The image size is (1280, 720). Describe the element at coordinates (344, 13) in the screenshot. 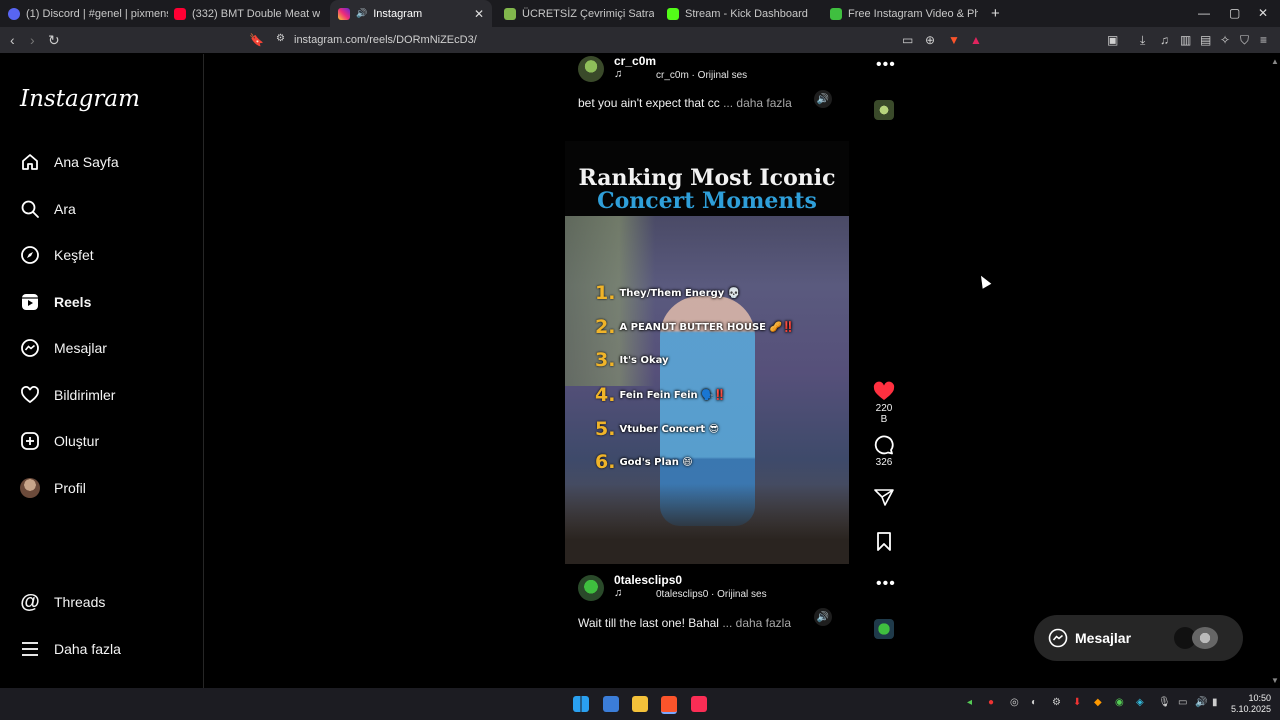

I see `instagram-icon` at that location.